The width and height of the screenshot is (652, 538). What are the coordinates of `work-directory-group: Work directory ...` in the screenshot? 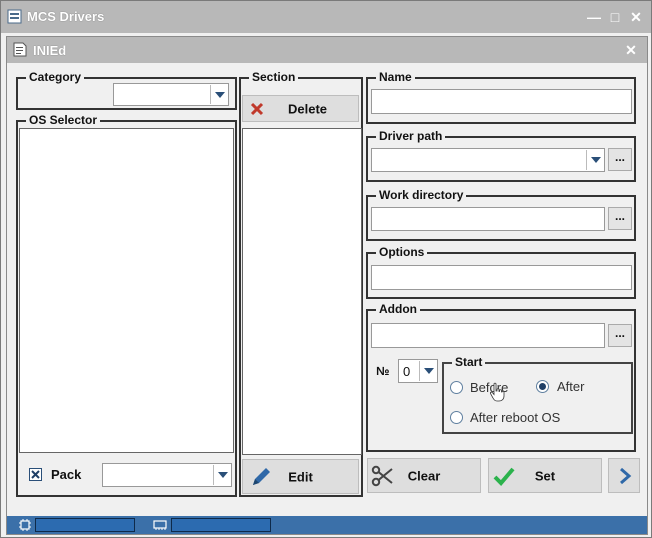 It's located at (501, 214).